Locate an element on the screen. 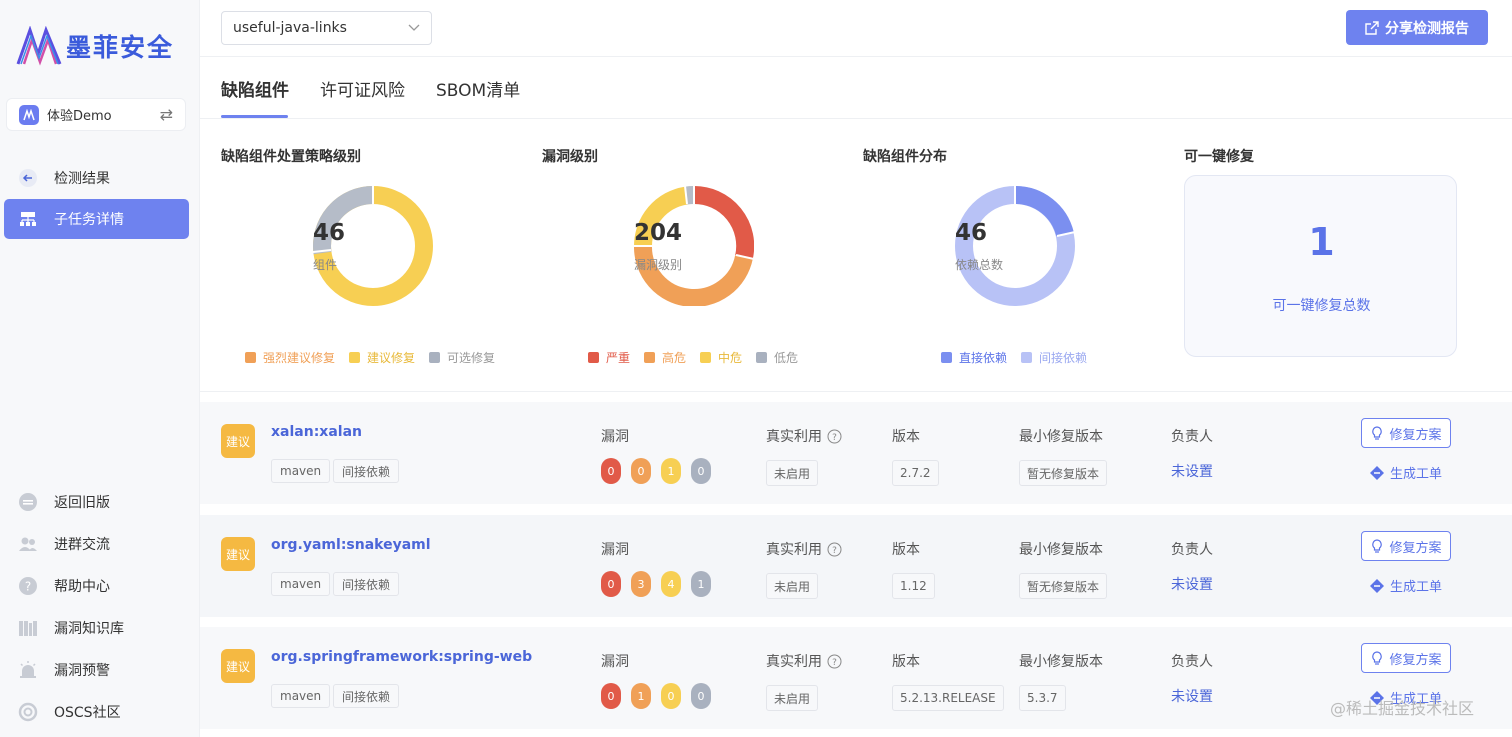 This screenshot has height=737, width=1512. policy-stat-title: 缺陷组件处置策略级别 is located at coordinates (291, 157).